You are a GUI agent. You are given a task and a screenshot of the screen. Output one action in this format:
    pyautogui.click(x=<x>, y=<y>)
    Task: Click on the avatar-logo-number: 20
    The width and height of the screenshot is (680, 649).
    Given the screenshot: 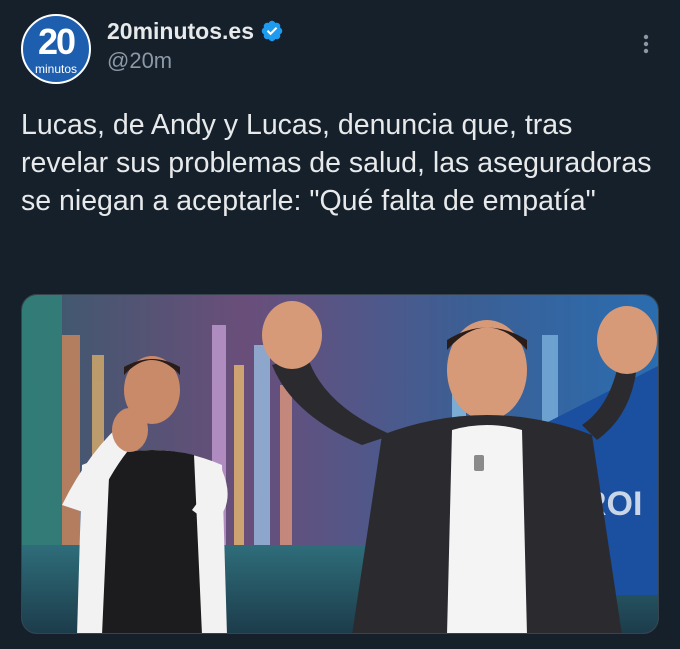 What is the action you would take?
    pyautogui.click(x=56, y=41)
    